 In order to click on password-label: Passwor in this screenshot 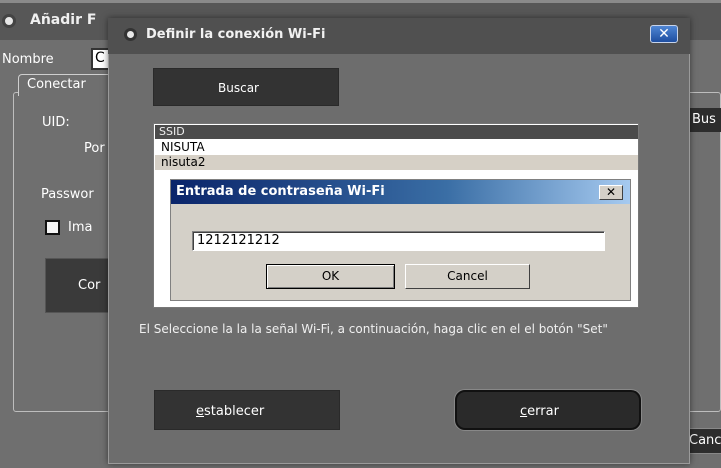, I will do `click(67, 194)`.